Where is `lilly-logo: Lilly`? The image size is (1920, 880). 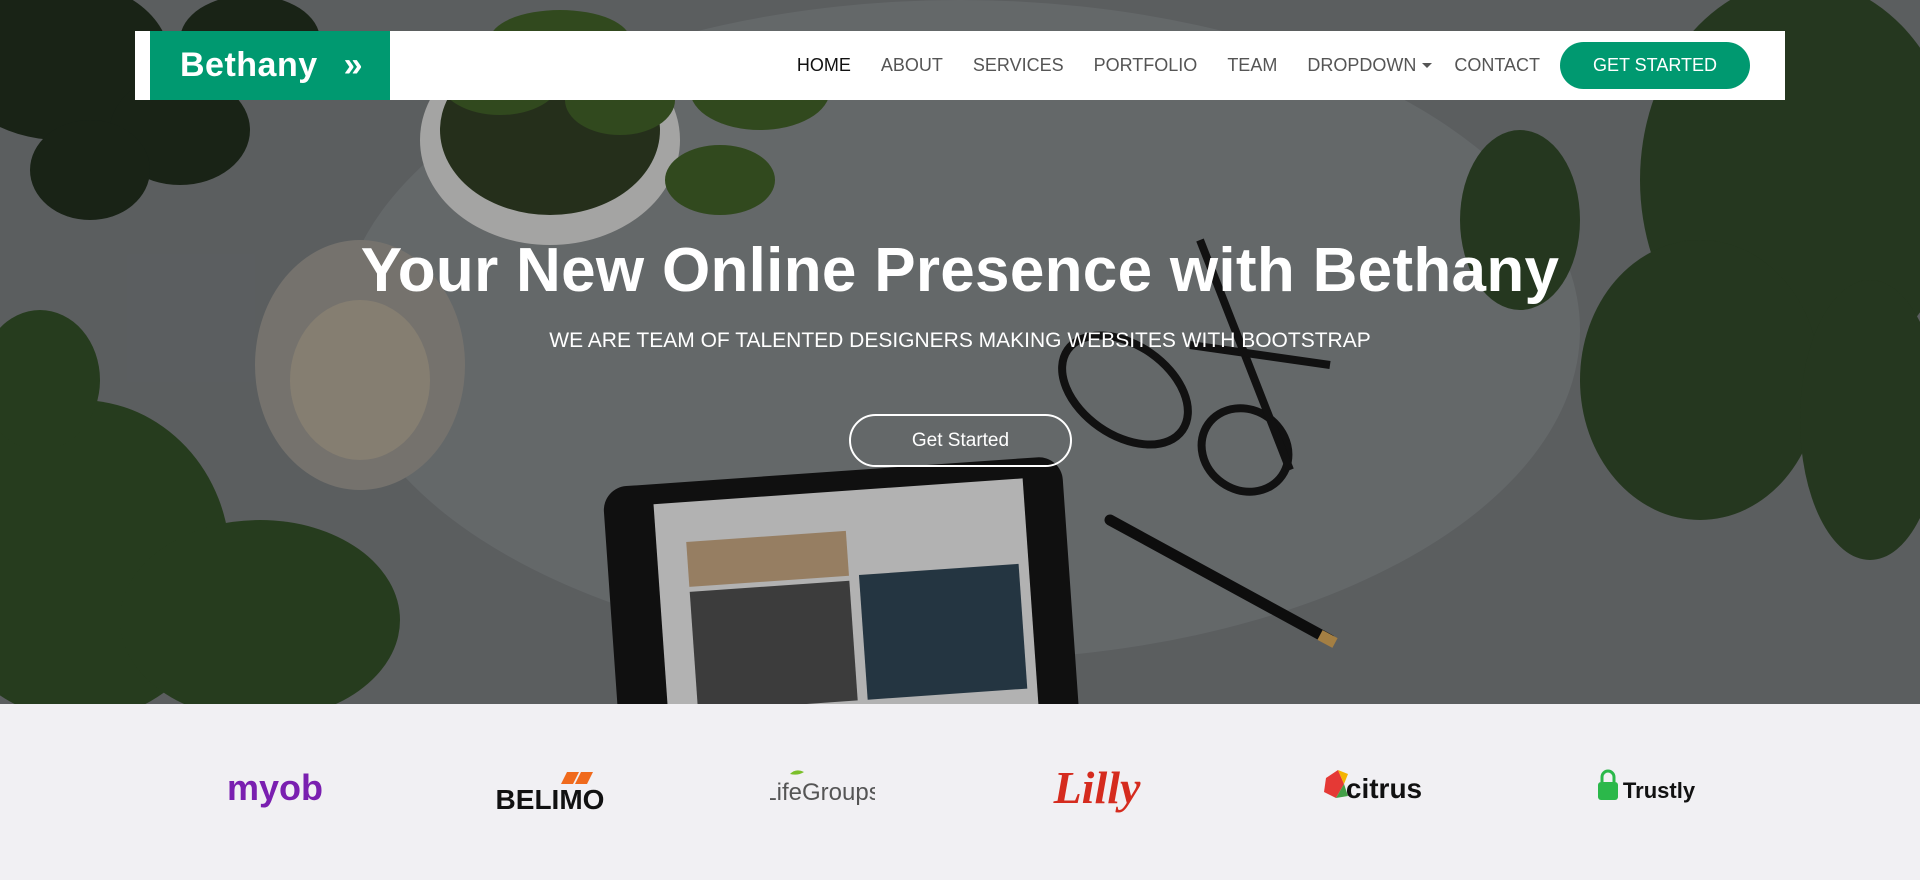
lilly-logo: Lilly is located at coordinates (1097, 787).